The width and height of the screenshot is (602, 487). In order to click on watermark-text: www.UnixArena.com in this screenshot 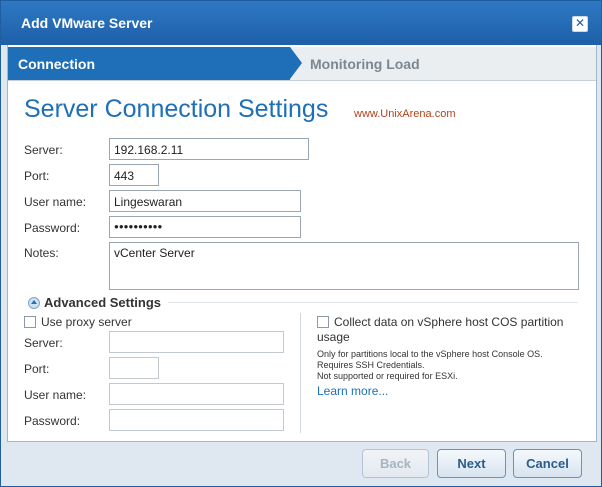, I will do `click(405, 114)`.